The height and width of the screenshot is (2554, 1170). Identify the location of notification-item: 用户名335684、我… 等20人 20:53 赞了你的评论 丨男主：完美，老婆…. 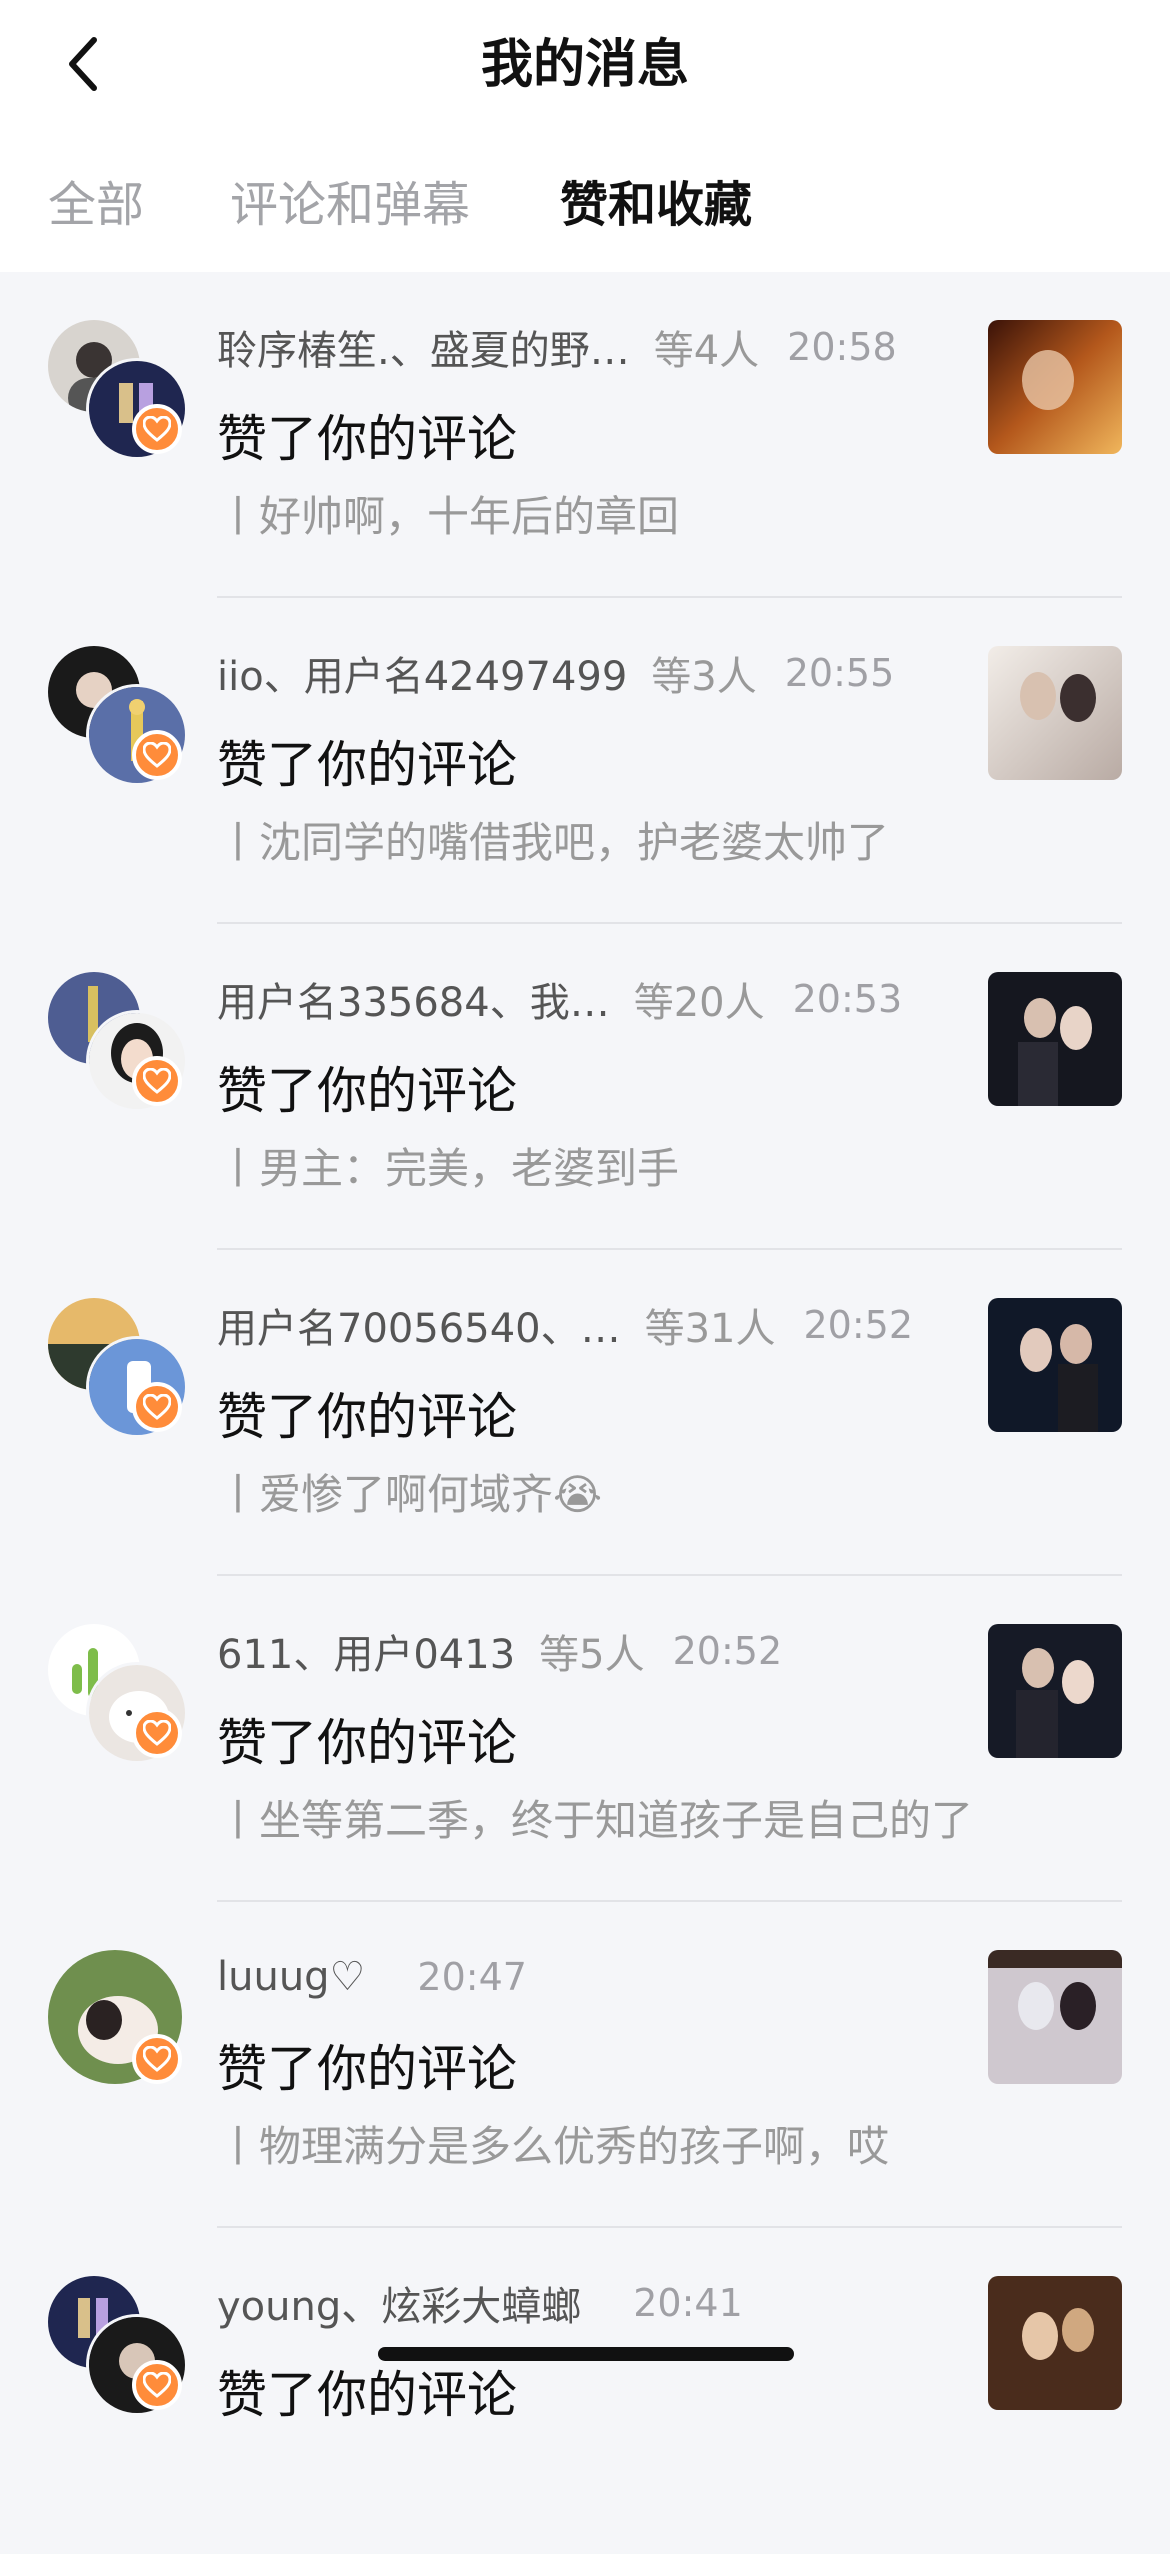
(585, 1087).